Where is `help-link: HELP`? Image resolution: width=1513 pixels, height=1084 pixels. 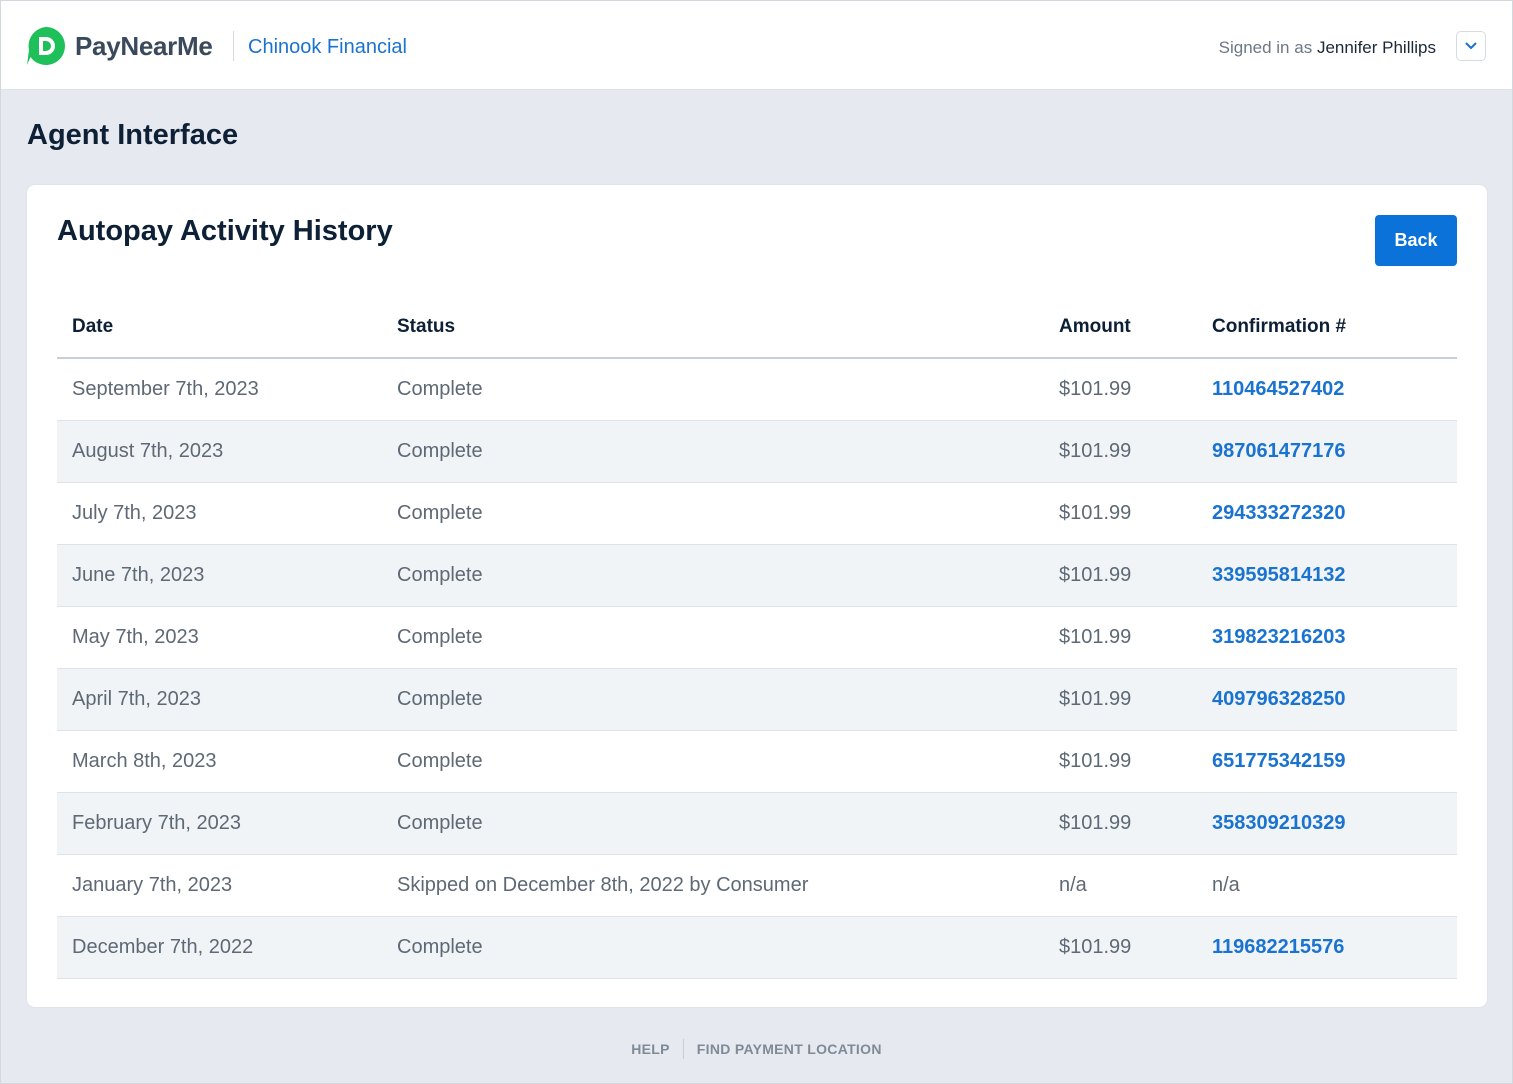
help-link: HELP is located at coordinates (650, 1049).